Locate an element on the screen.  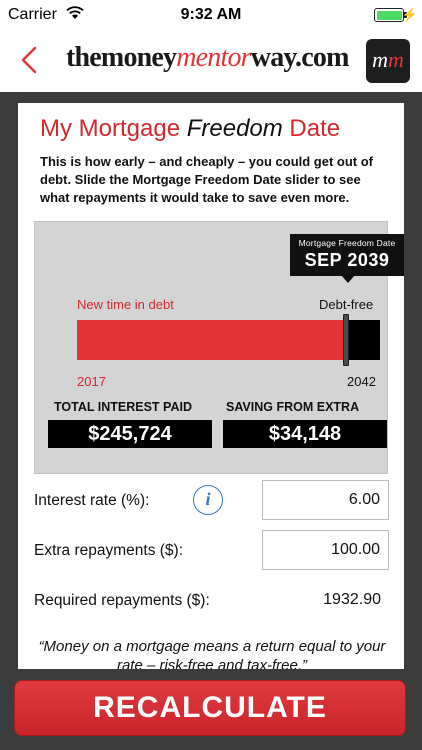
logo-part-3: way.com is located at coordinates (300, 57).